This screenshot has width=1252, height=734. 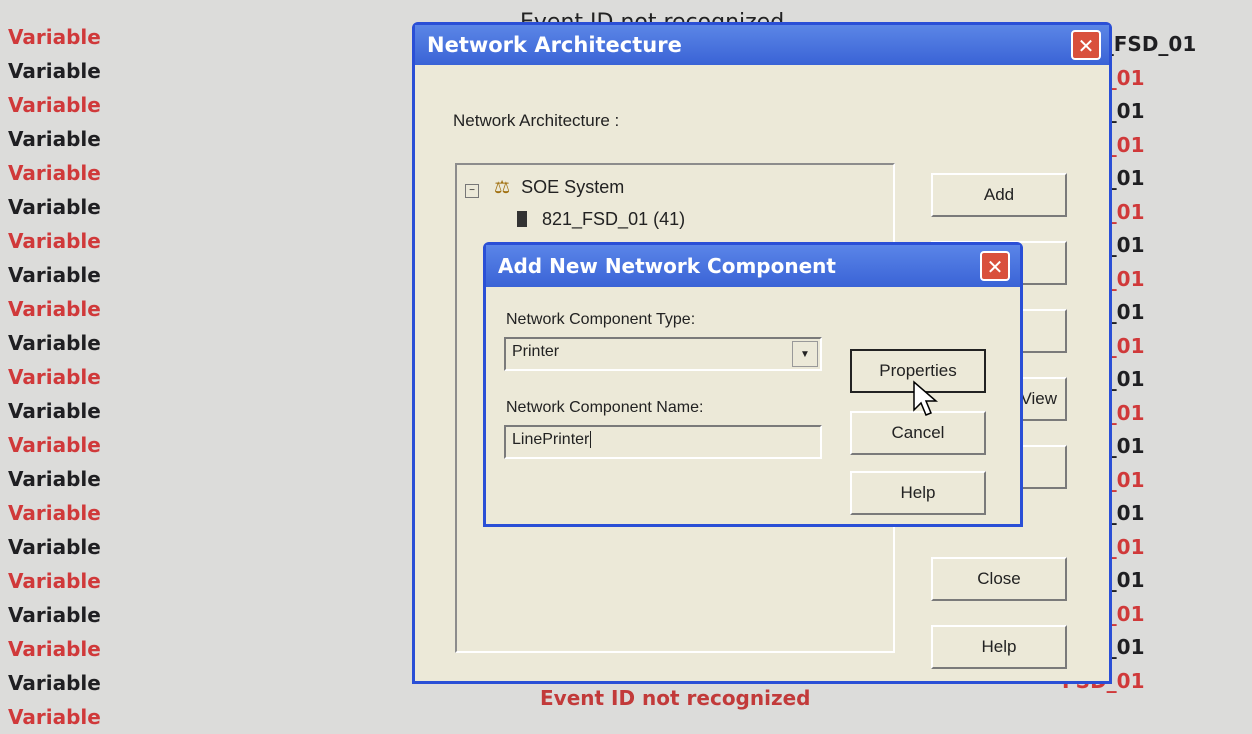 What do you see at coordinates (601, 319) in the screenshot?
I see `component-type-label: Network Component Type:` at bounding box center [601, 319].